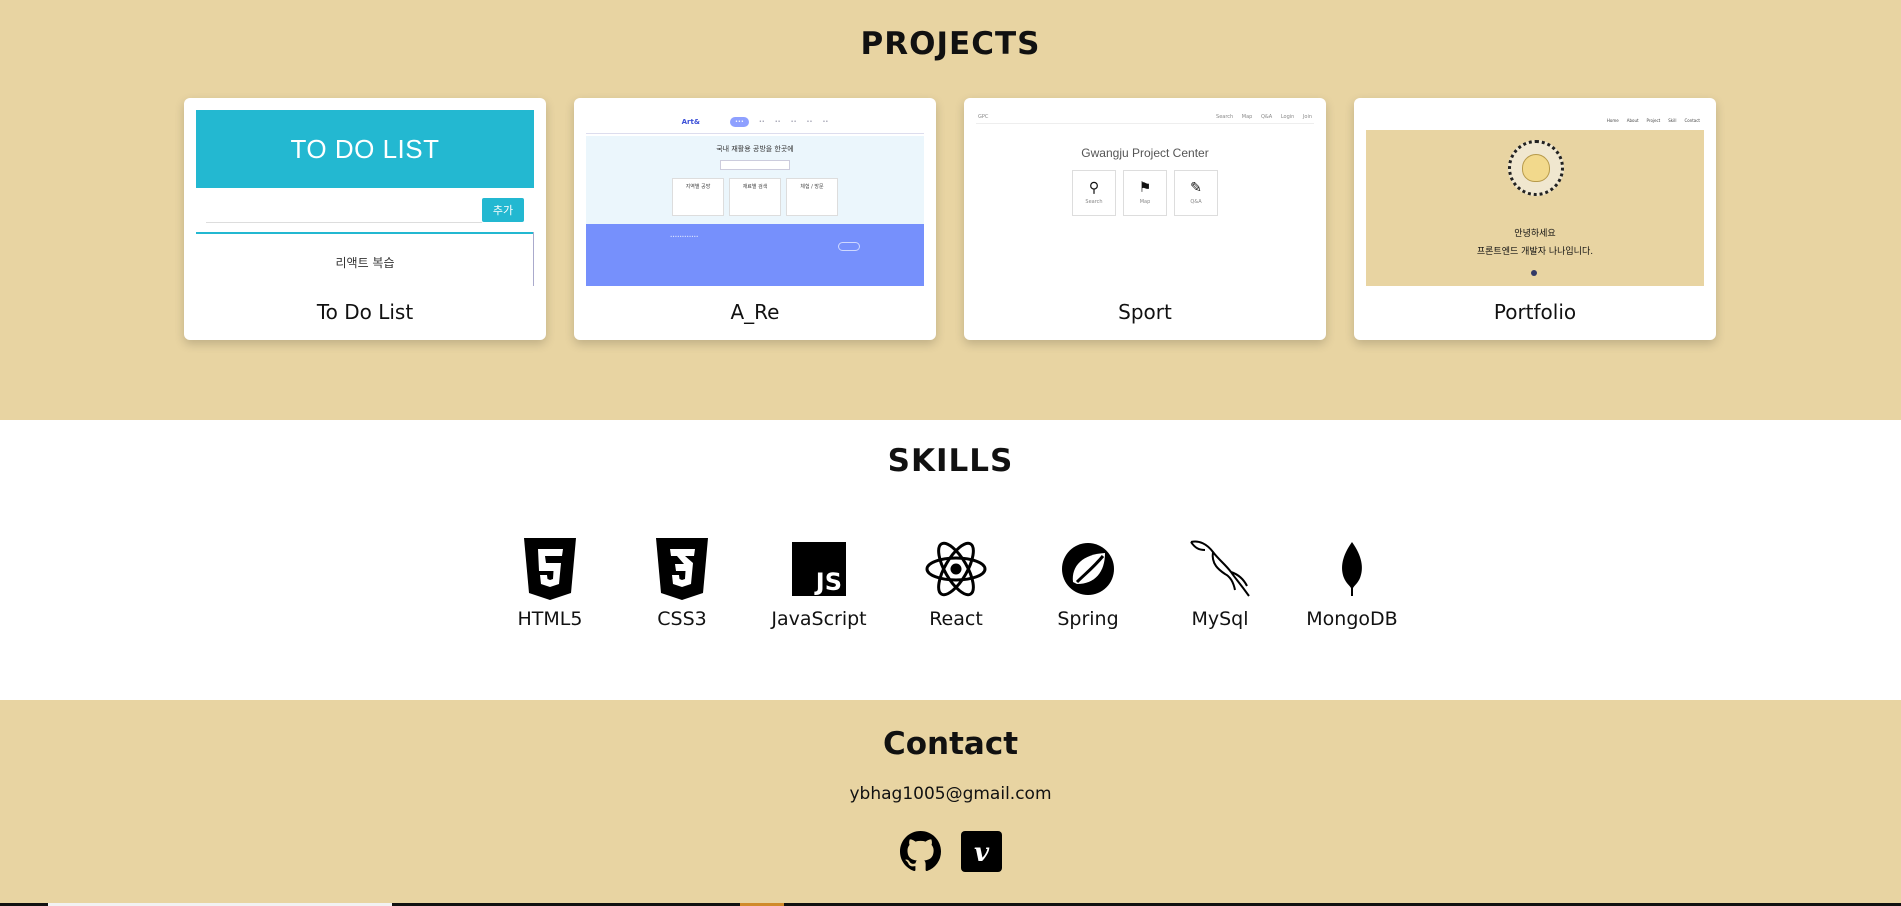 This screenshot has width=1901, height=906. Describe the element at coordinates (755, 165) in the screenshot. I see `are-thumb-search` at that location.